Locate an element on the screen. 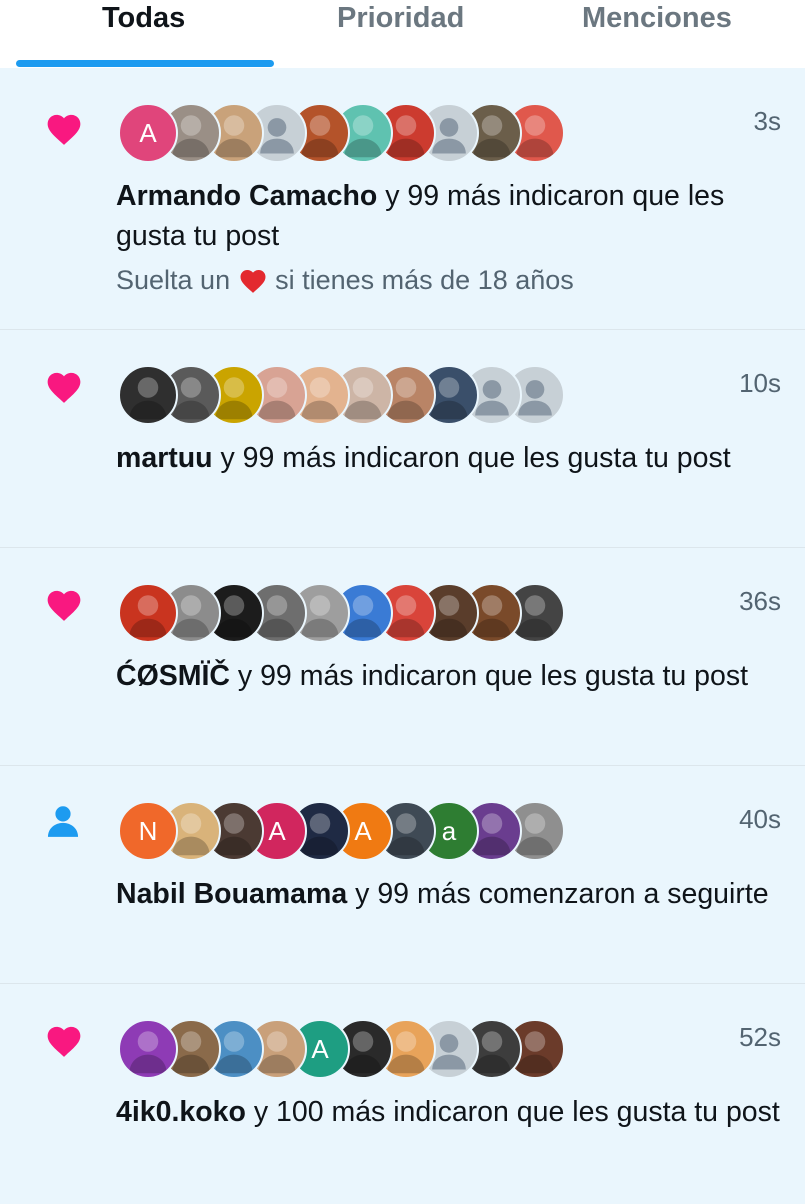 The height and width of the screenshot is (1204, 805). user-name: Armando Camacho is located at coordinates (246, 196).